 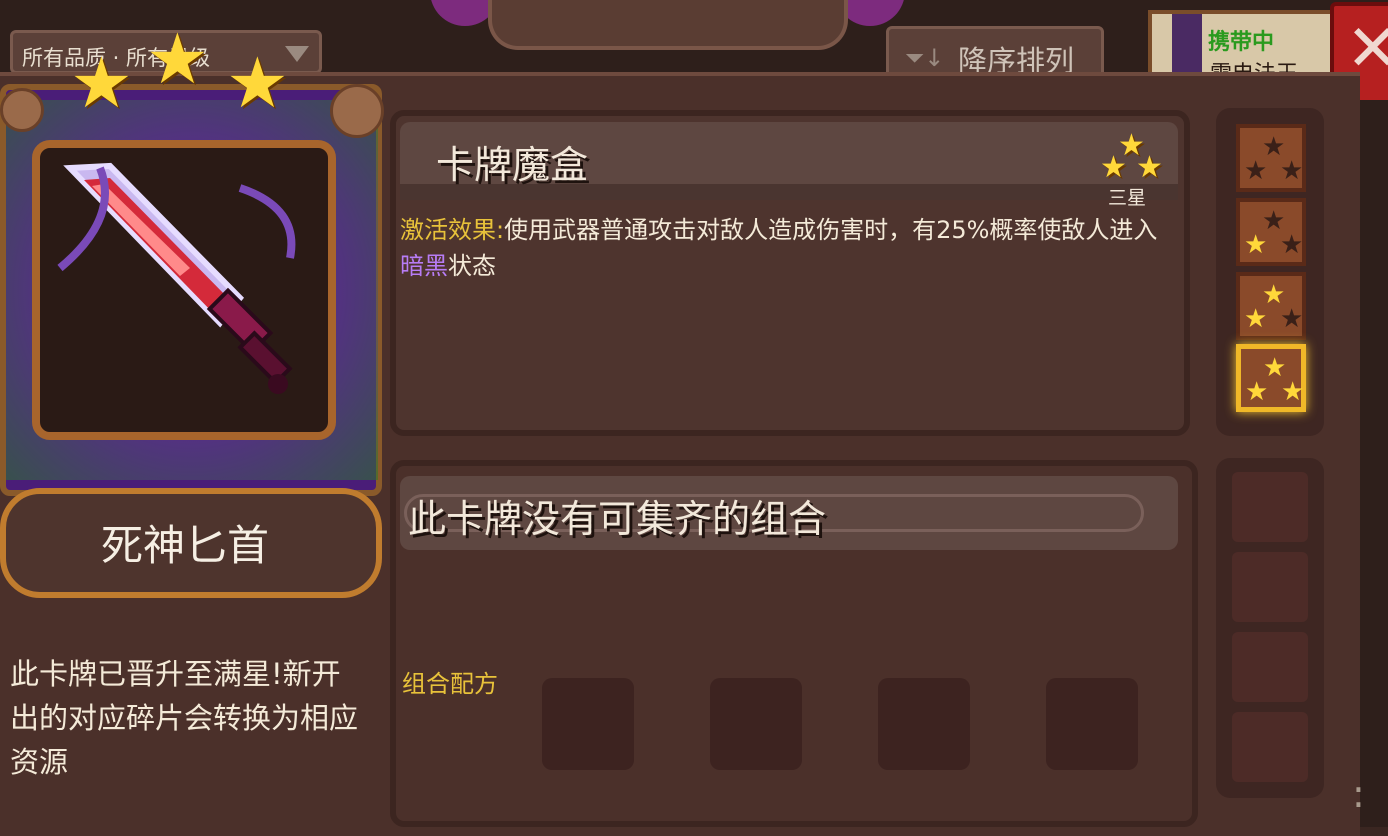 I want to click on frame-ornament-right, so click(x=357, y=111).